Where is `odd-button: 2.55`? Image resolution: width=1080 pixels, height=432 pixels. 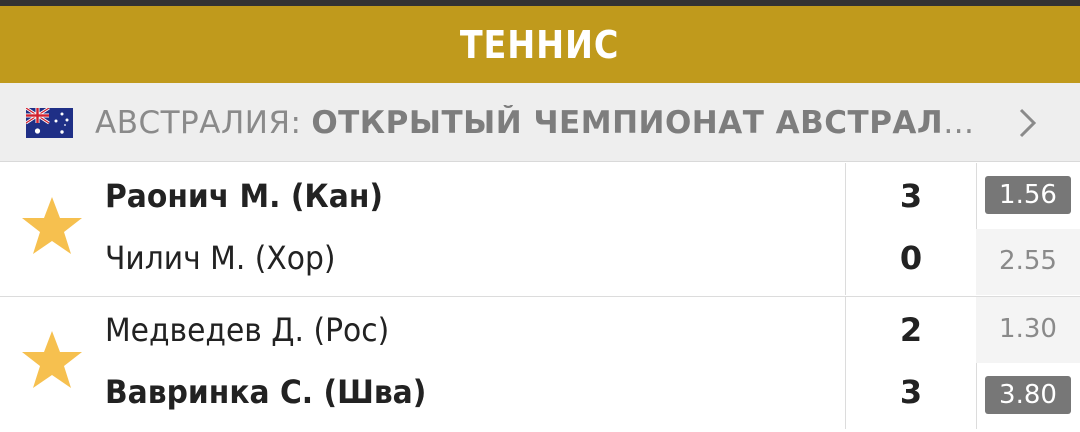
odd-button: 2.55 is located at coordinates (1028, 261).